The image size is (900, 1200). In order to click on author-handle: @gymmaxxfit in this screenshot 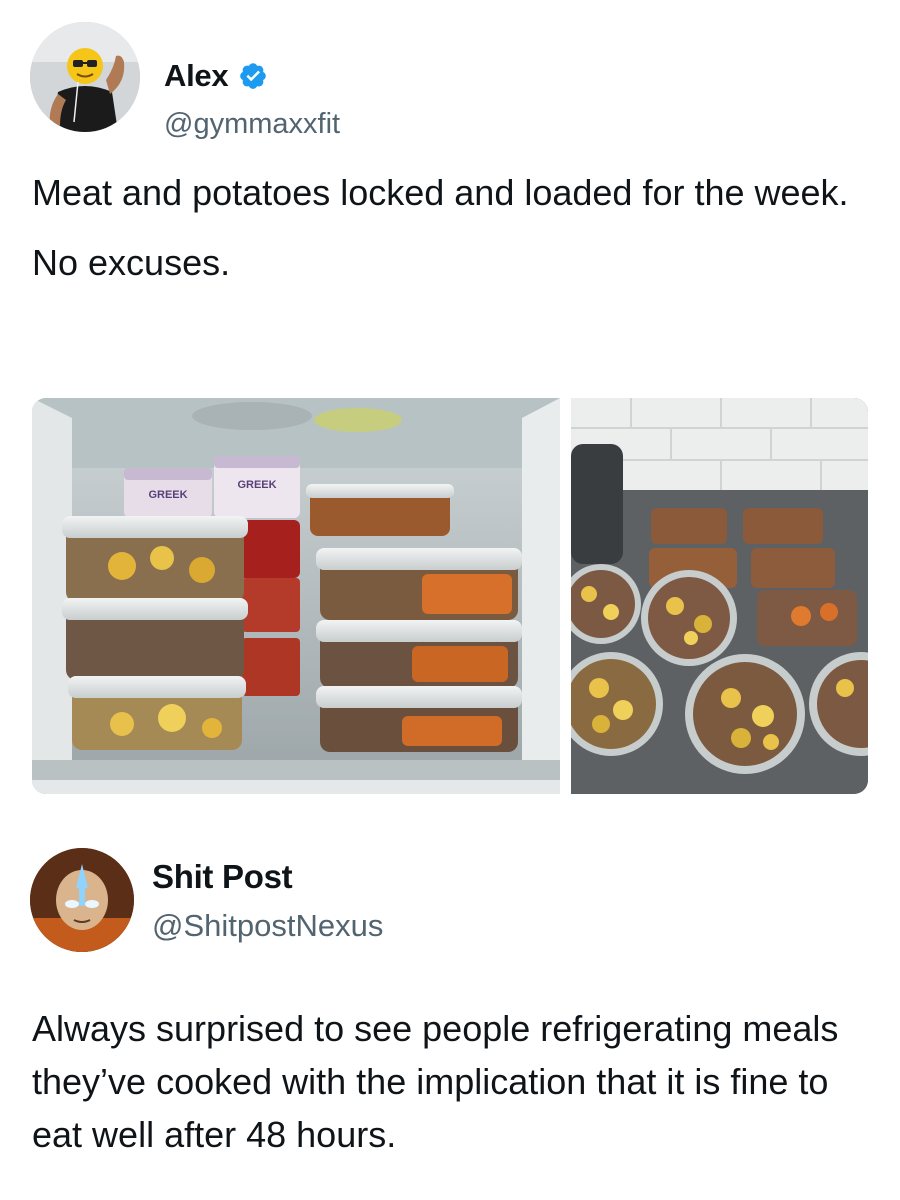, I will do `click(252, 124)`.